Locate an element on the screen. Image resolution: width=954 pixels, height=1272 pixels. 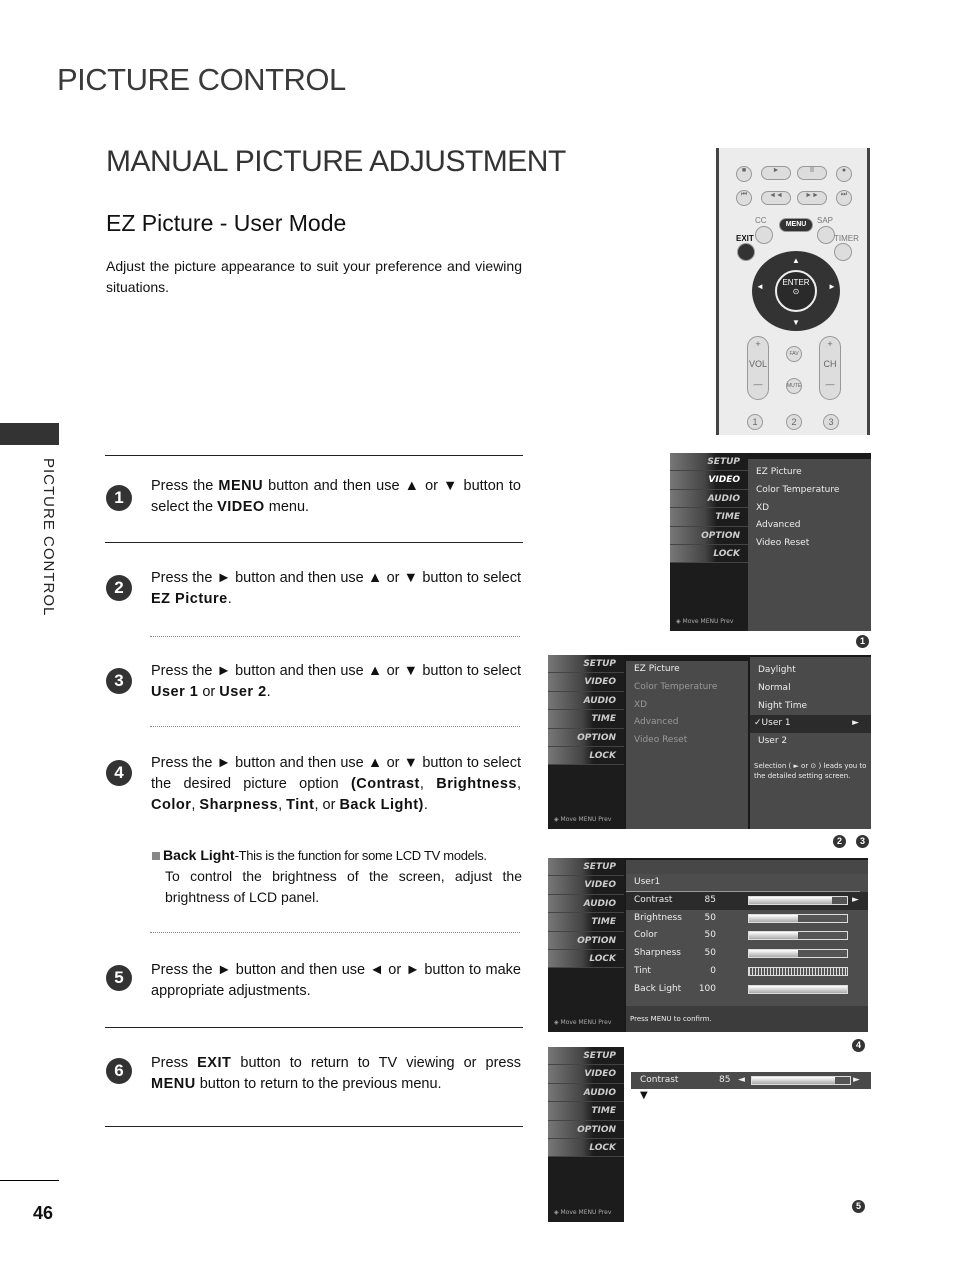
record-icon: ● is located at coordinates (844, 174).